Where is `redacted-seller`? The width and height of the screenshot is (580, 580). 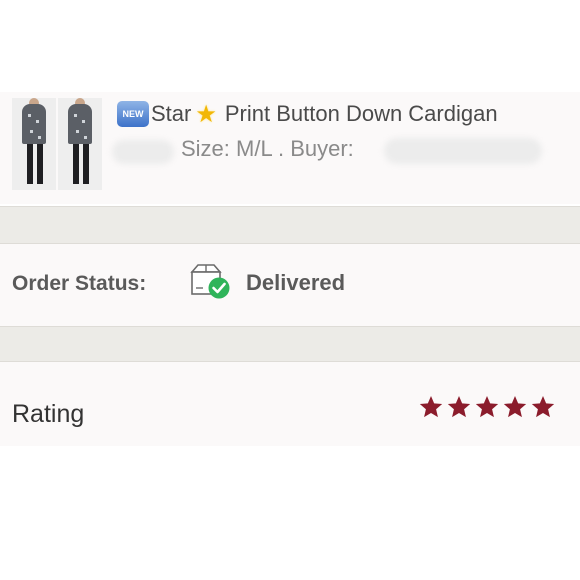 redacted-seller is located at coordinates (143, 152).